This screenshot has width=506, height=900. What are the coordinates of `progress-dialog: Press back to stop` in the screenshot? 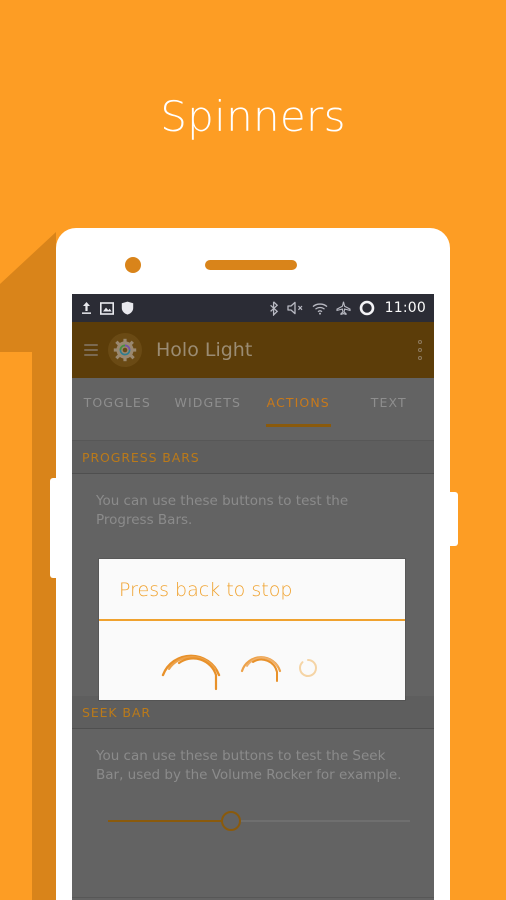 It's located at (252, 629).